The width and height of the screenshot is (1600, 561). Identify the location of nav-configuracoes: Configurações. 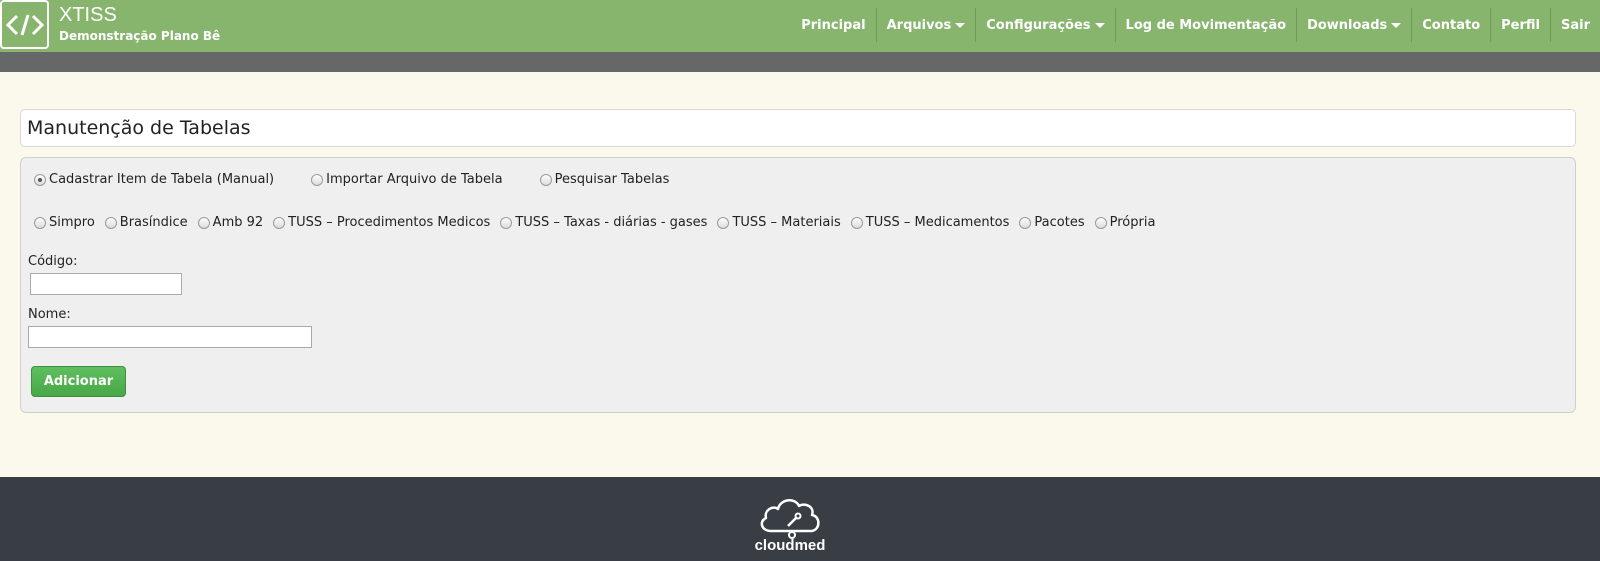
(1044, 25).